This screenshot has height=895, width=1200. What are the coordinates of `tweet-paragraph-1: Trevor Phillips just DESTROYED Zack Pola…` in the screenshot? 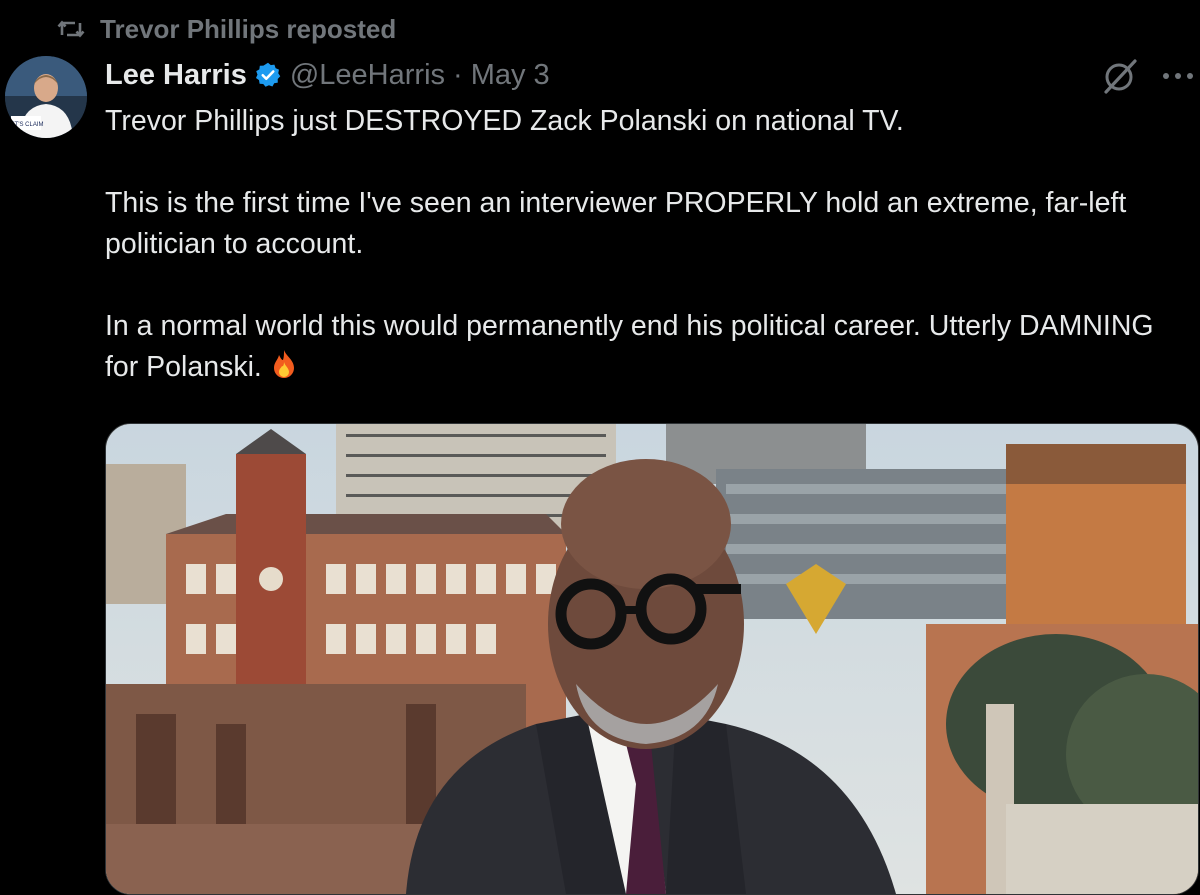 It's located at (504, 121).